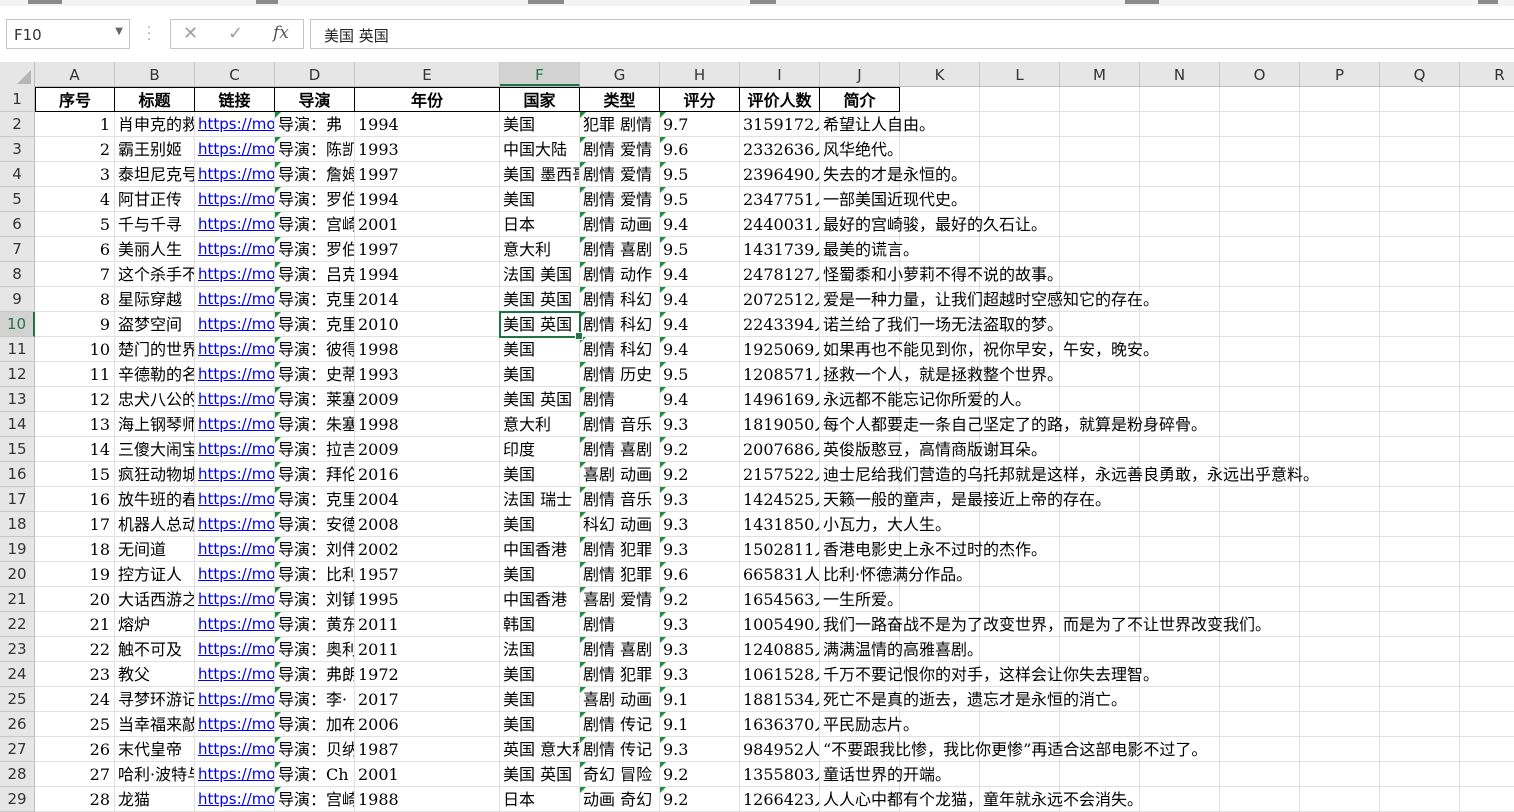 The width and height of the screenshot is (1514, 812). Describe the element at coordinates (780, 249) in the screenshot. I see `data-cell: 1431739人` at that location.